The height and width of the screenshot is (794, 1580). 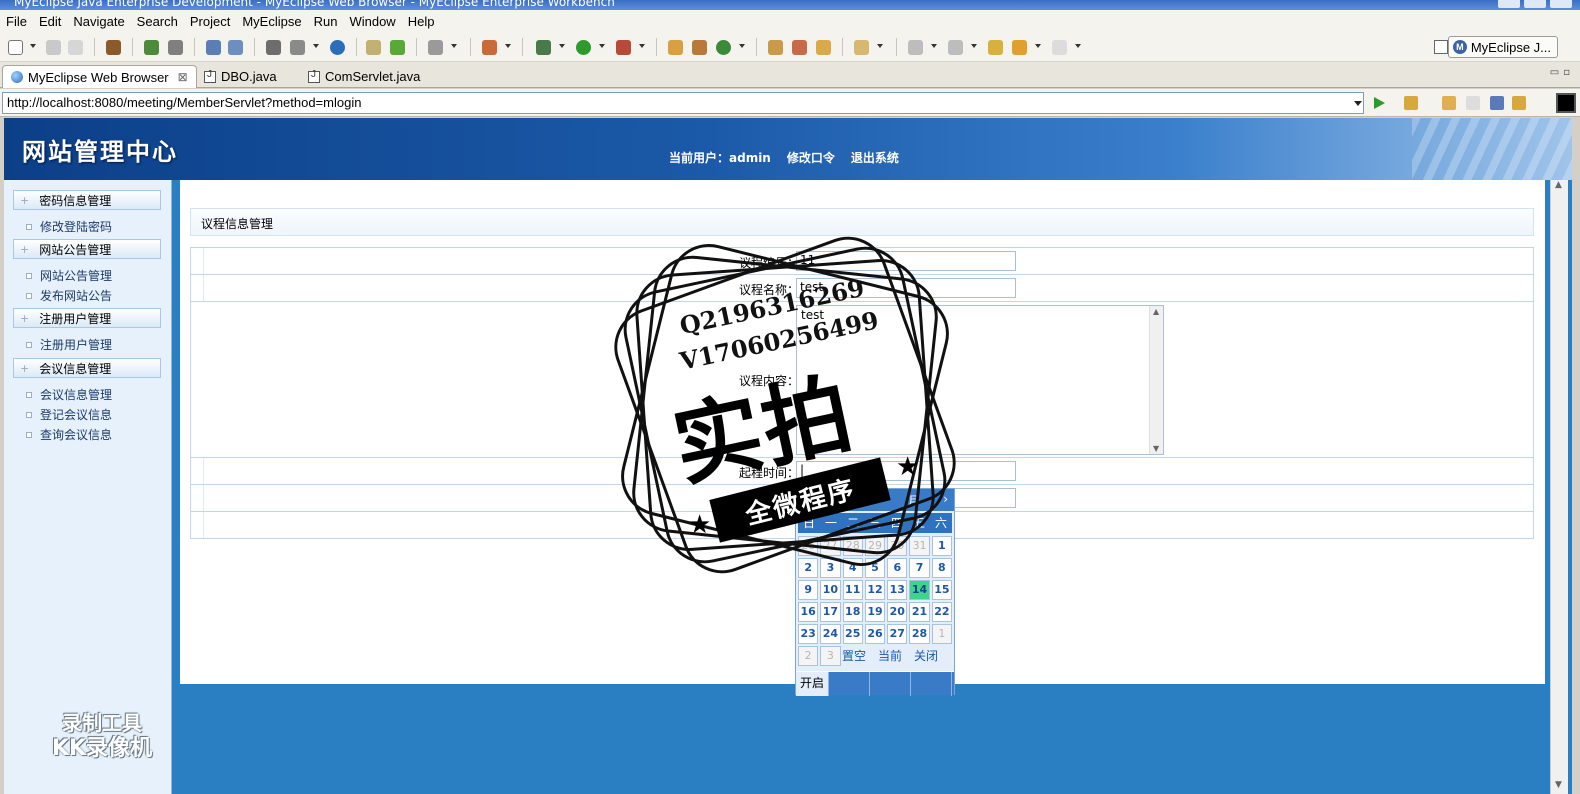 I want to click on sidebar-item-publish-announcement: 发布网站公告, so click(x=69, y=295).